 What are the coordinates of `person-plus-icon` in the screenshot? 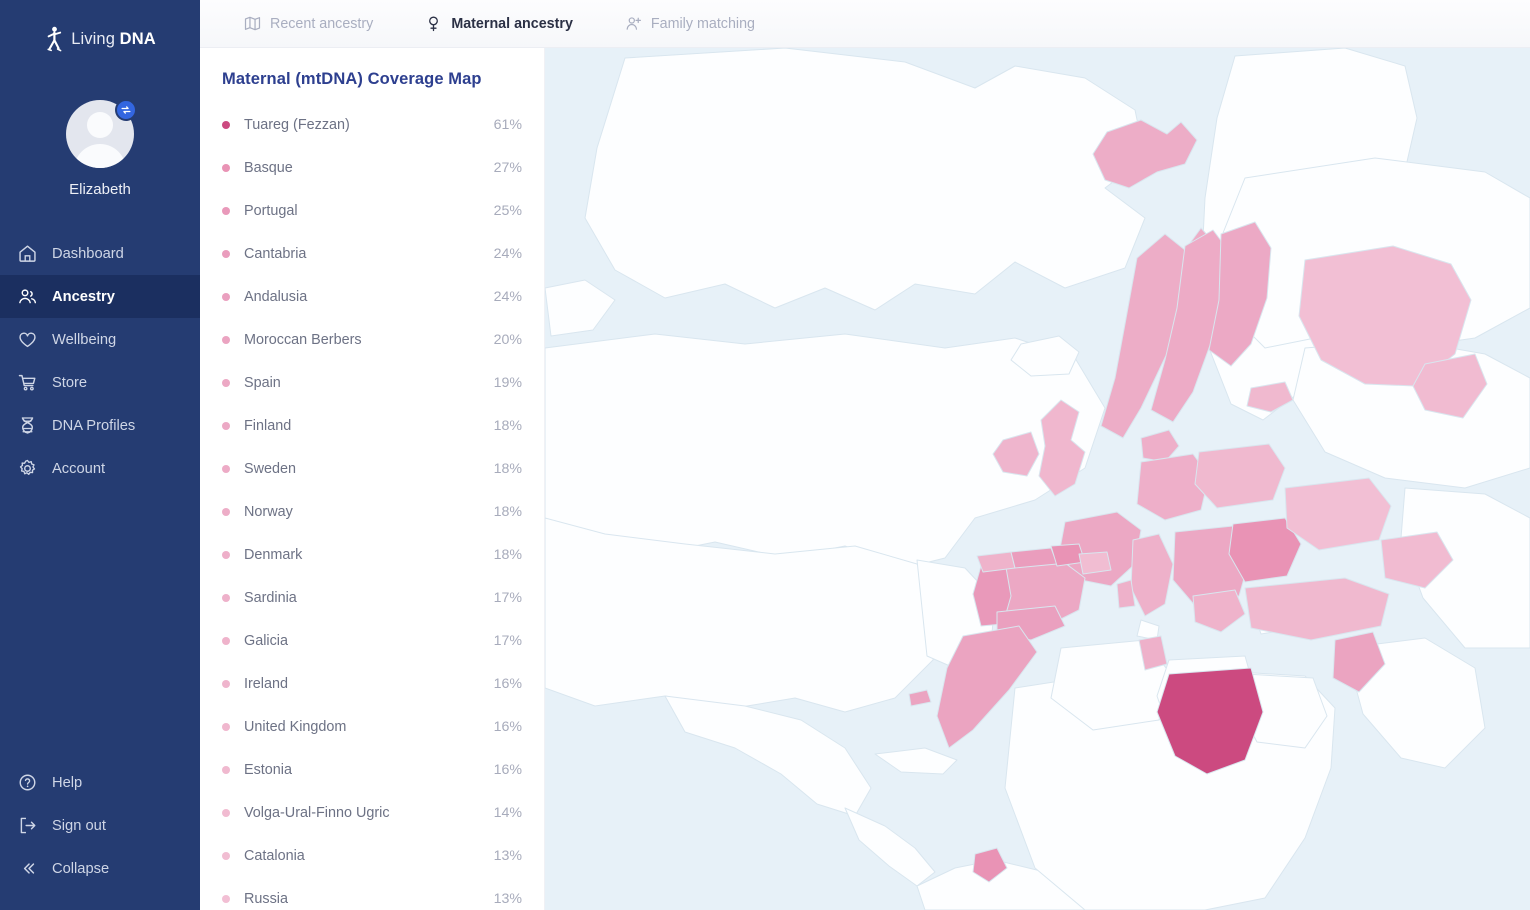 It's located at (633, 23).